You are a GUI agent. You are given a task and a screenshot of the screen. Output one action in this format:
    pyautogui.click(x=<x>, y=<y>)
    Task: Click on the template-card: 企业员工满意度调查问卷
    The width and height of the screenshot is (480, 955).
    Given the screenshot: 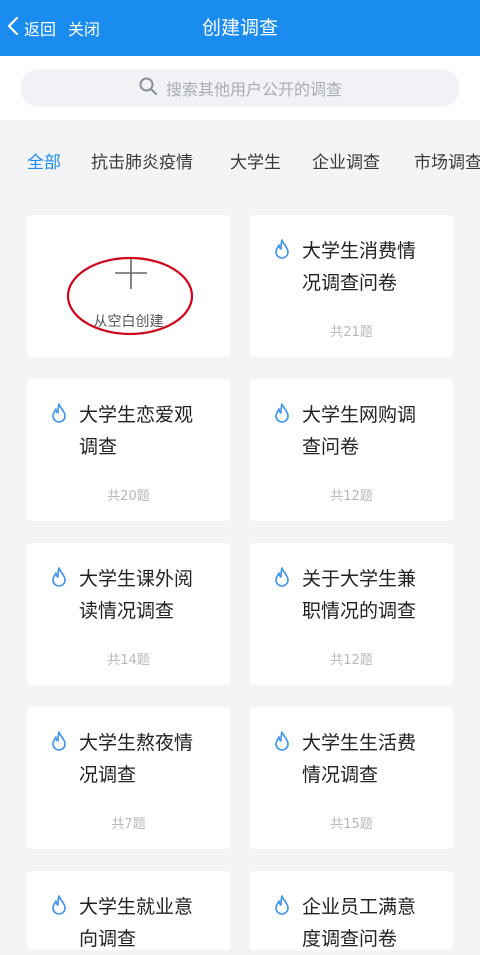 What is the action you would take?
    pyautogui.click(x=351, y=910)
    